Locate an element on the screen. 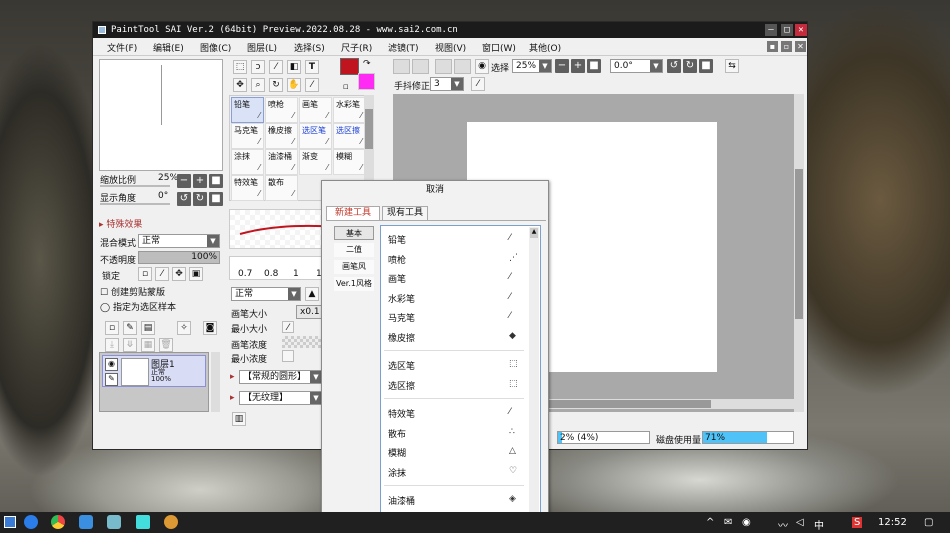 Image resolution: width=950 pixels, height=533 pixels. start-icon is located at coordinates (10, 522).